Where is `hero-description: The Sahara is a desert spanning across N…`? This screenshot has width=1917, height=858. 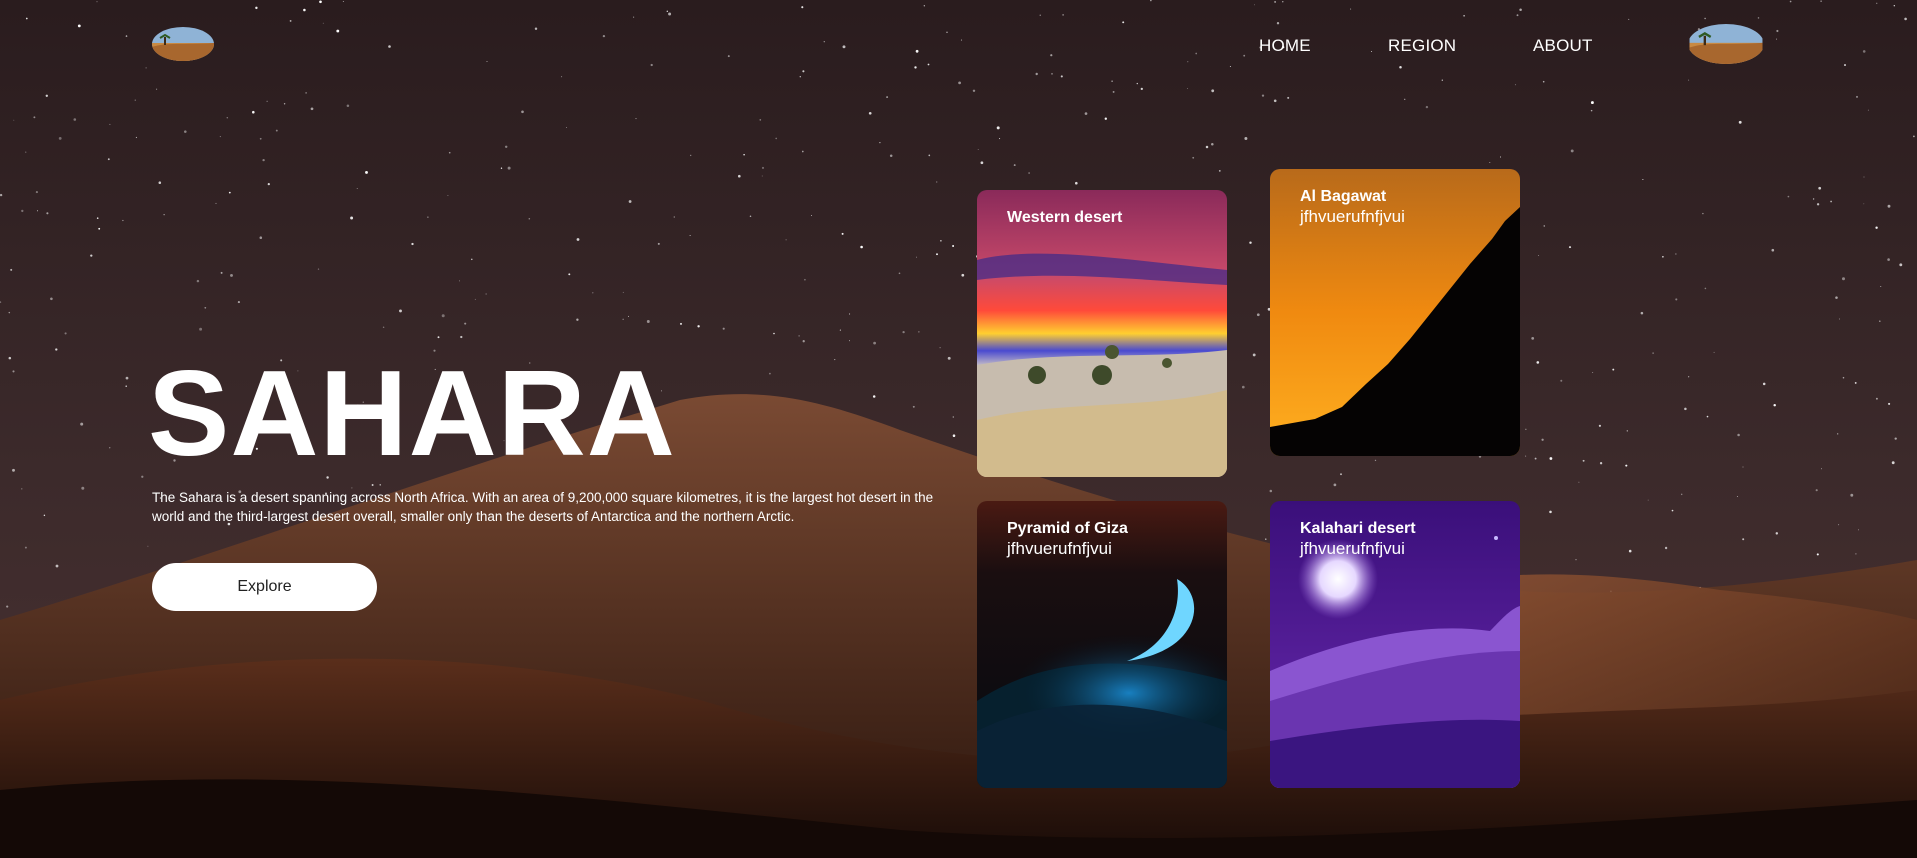
hero-description: The Sahara is a desert spanning across N… is located at coordinates (543, 507).